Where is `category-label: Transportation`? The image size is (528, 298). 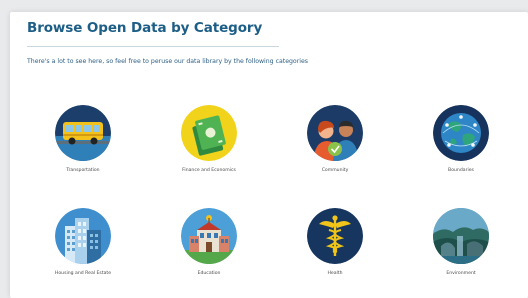
category-label: Transportation is located at coordinates (83, 170).